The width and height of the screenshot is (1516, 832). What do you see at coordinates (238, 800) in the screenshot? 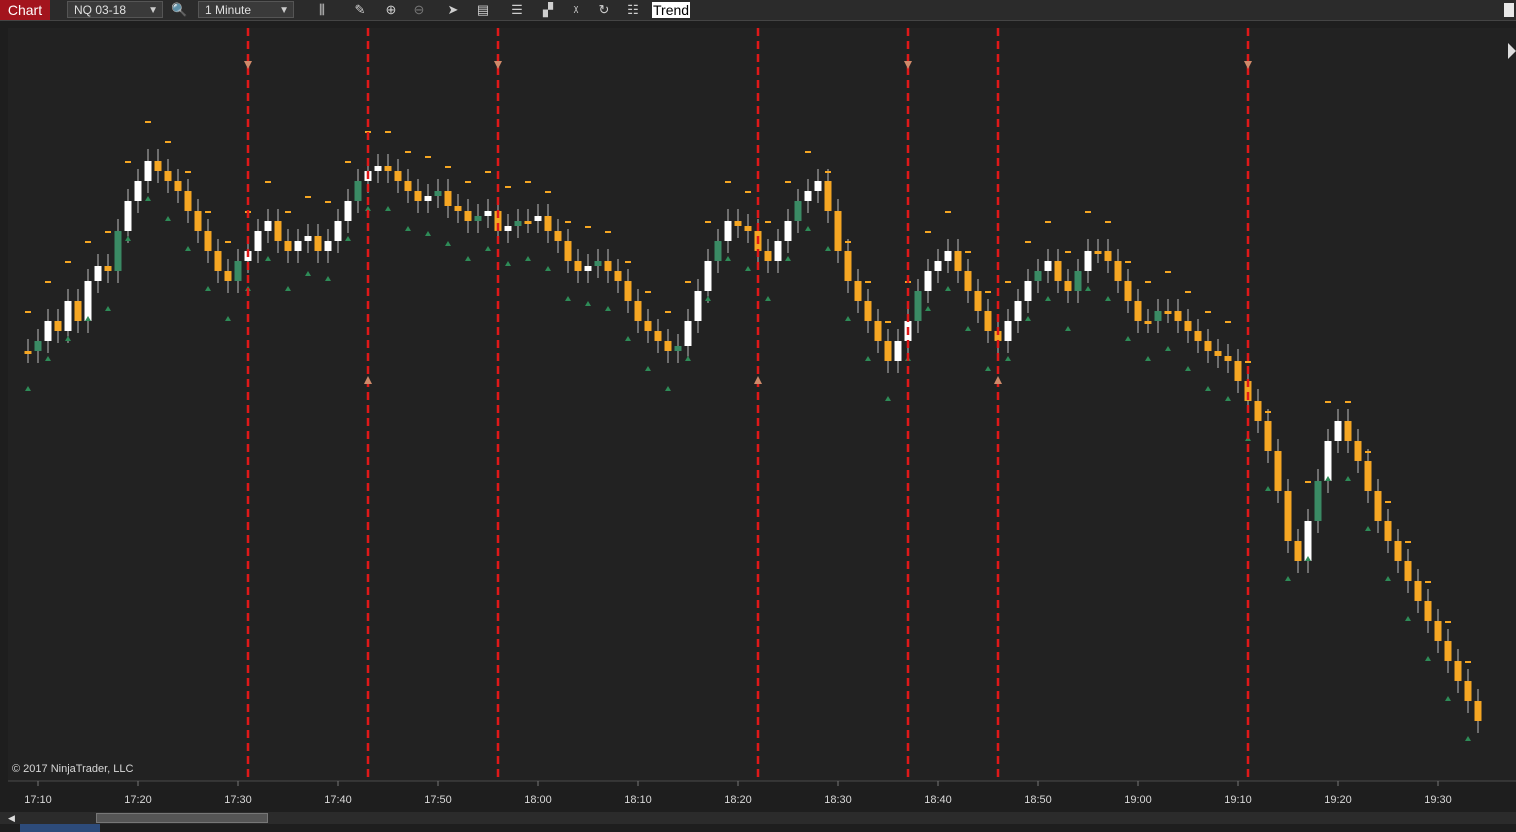
I see `x-tick-label: 17:30` at bounding box center [238, 800].